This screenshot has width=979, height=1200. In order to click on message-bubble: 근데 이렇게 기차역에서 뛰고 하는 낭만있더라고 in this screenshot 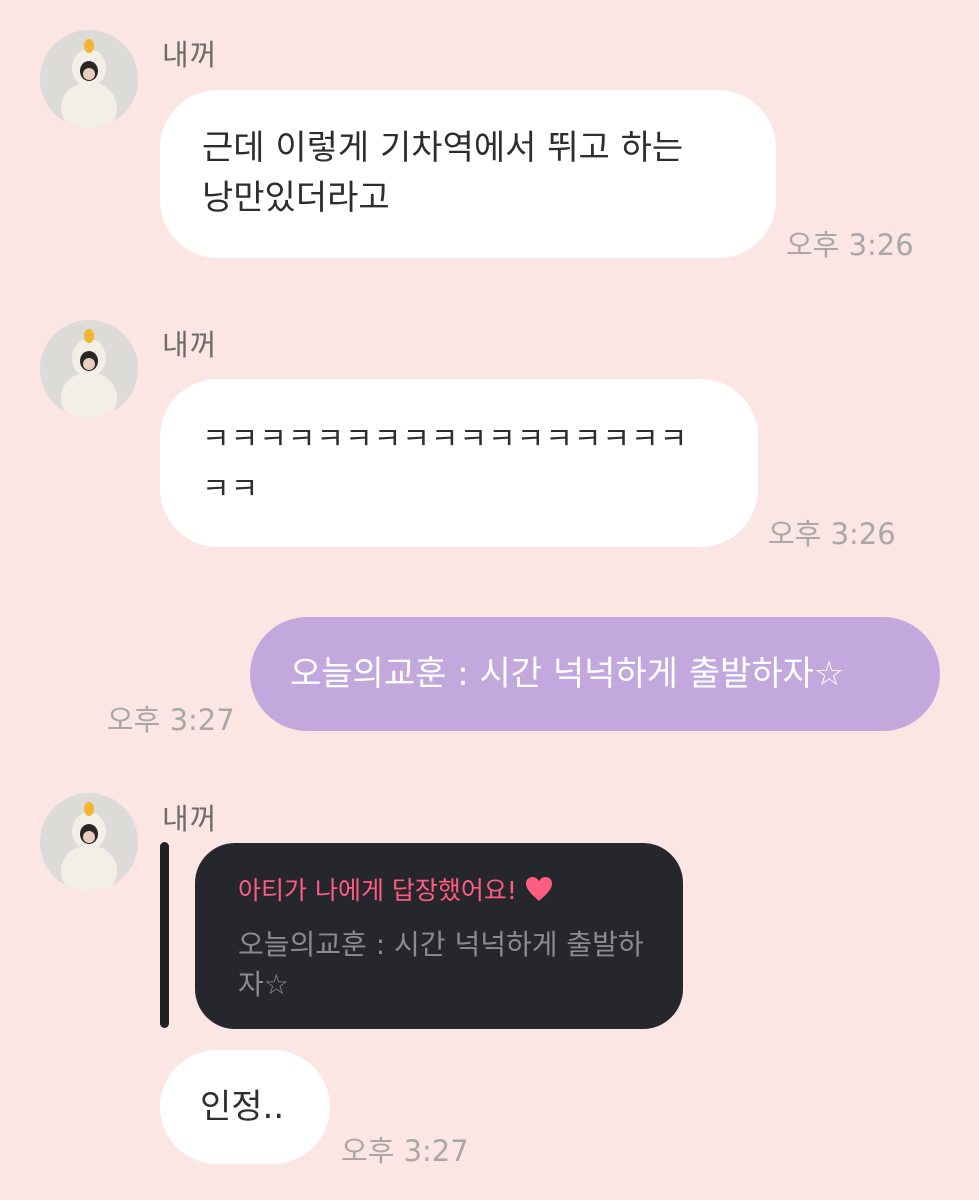, I will do `click(468, 174)`.